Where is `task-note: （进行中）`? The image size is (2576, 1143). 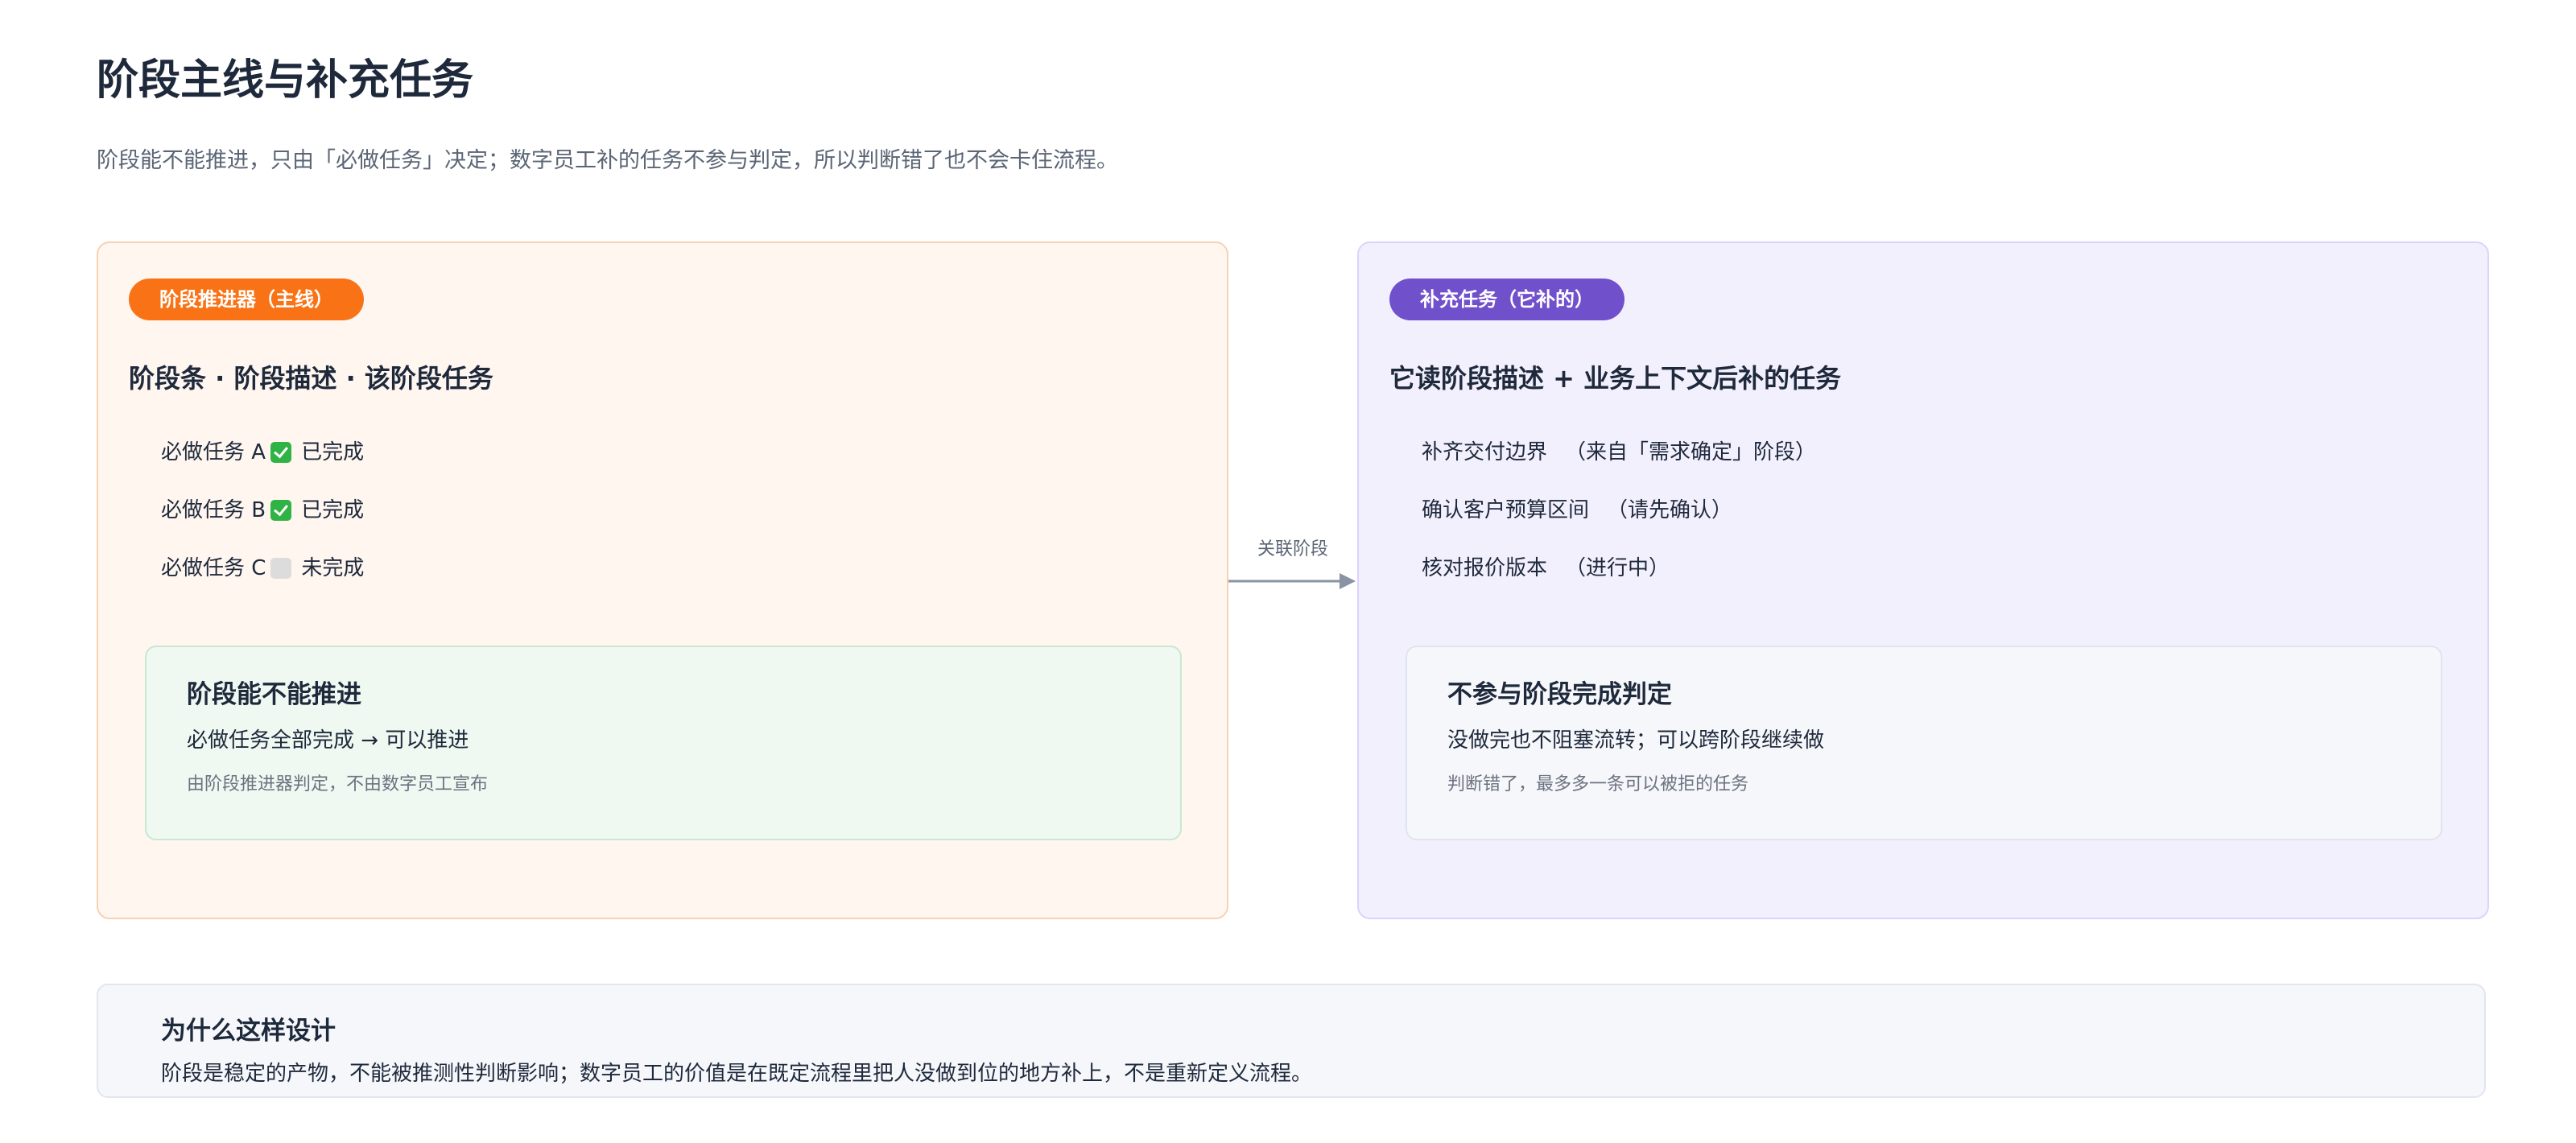 task-note: （进行中） is located at coordinates (1617, 568).